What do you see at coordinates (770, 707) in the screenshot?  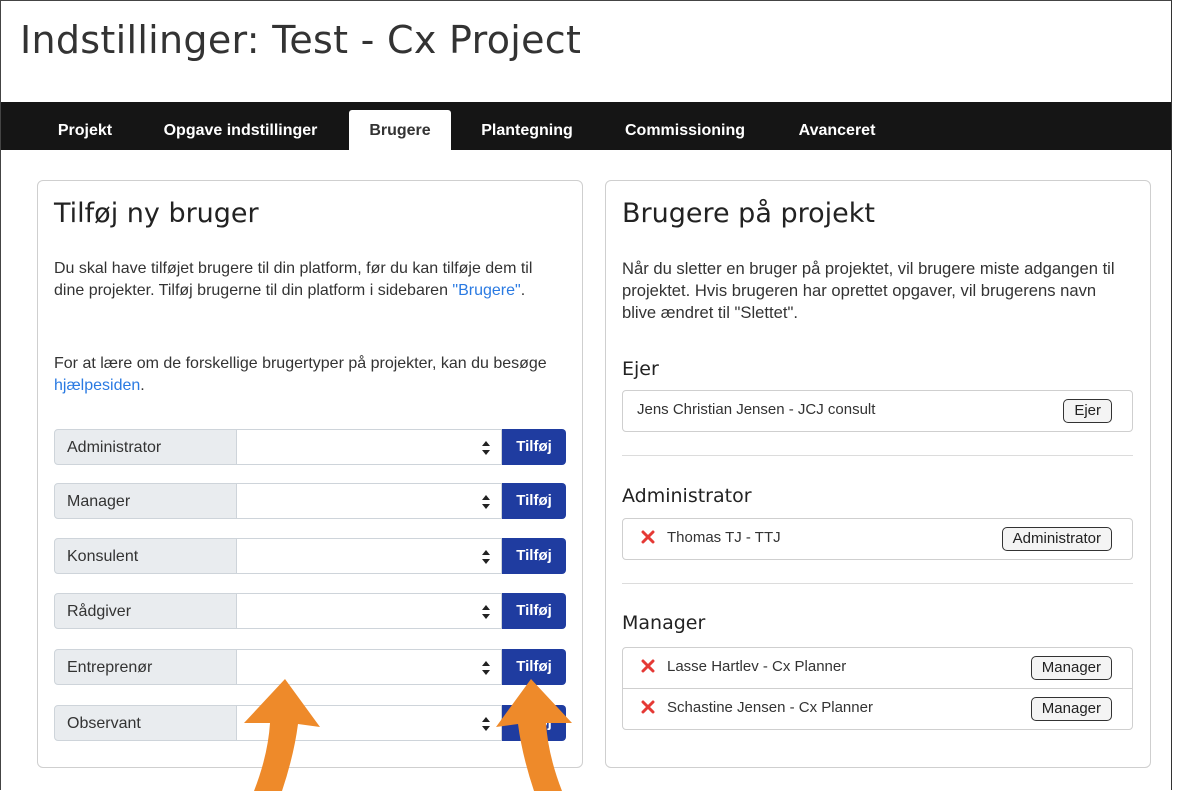 I see `user-name: Schastine Jensen - Cx Planner` at bounding box center [770, 707].